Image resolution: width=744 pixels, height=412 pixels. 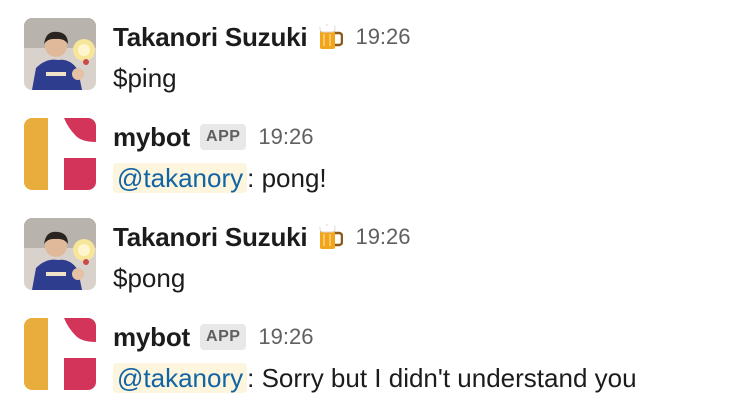 What do you see at coordinates (145, 78) in the screenshot?
I see `message-text: $ping` at bounding box center [145, 78].